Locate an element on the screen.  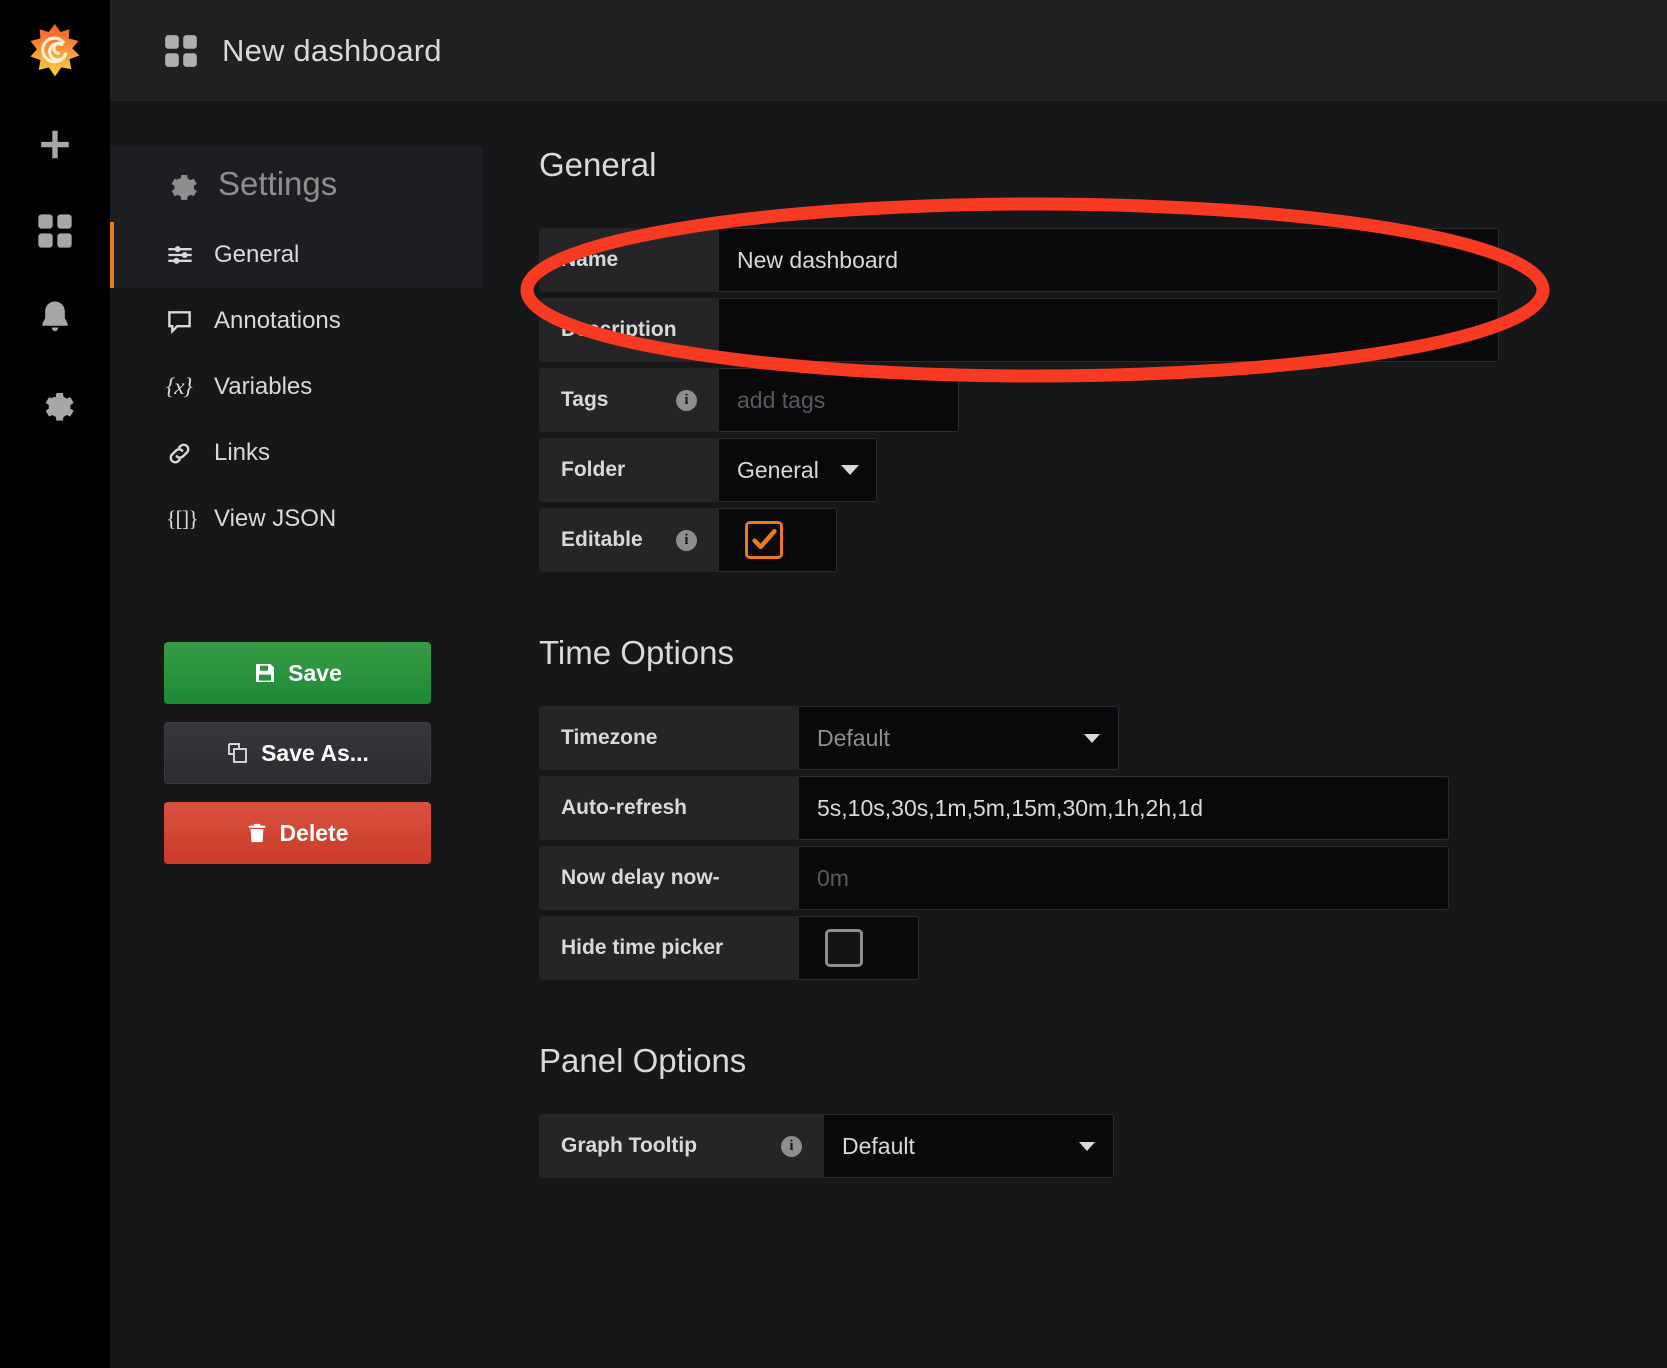
checkbox-unchecked-icon is located at coordinates (844, 948).